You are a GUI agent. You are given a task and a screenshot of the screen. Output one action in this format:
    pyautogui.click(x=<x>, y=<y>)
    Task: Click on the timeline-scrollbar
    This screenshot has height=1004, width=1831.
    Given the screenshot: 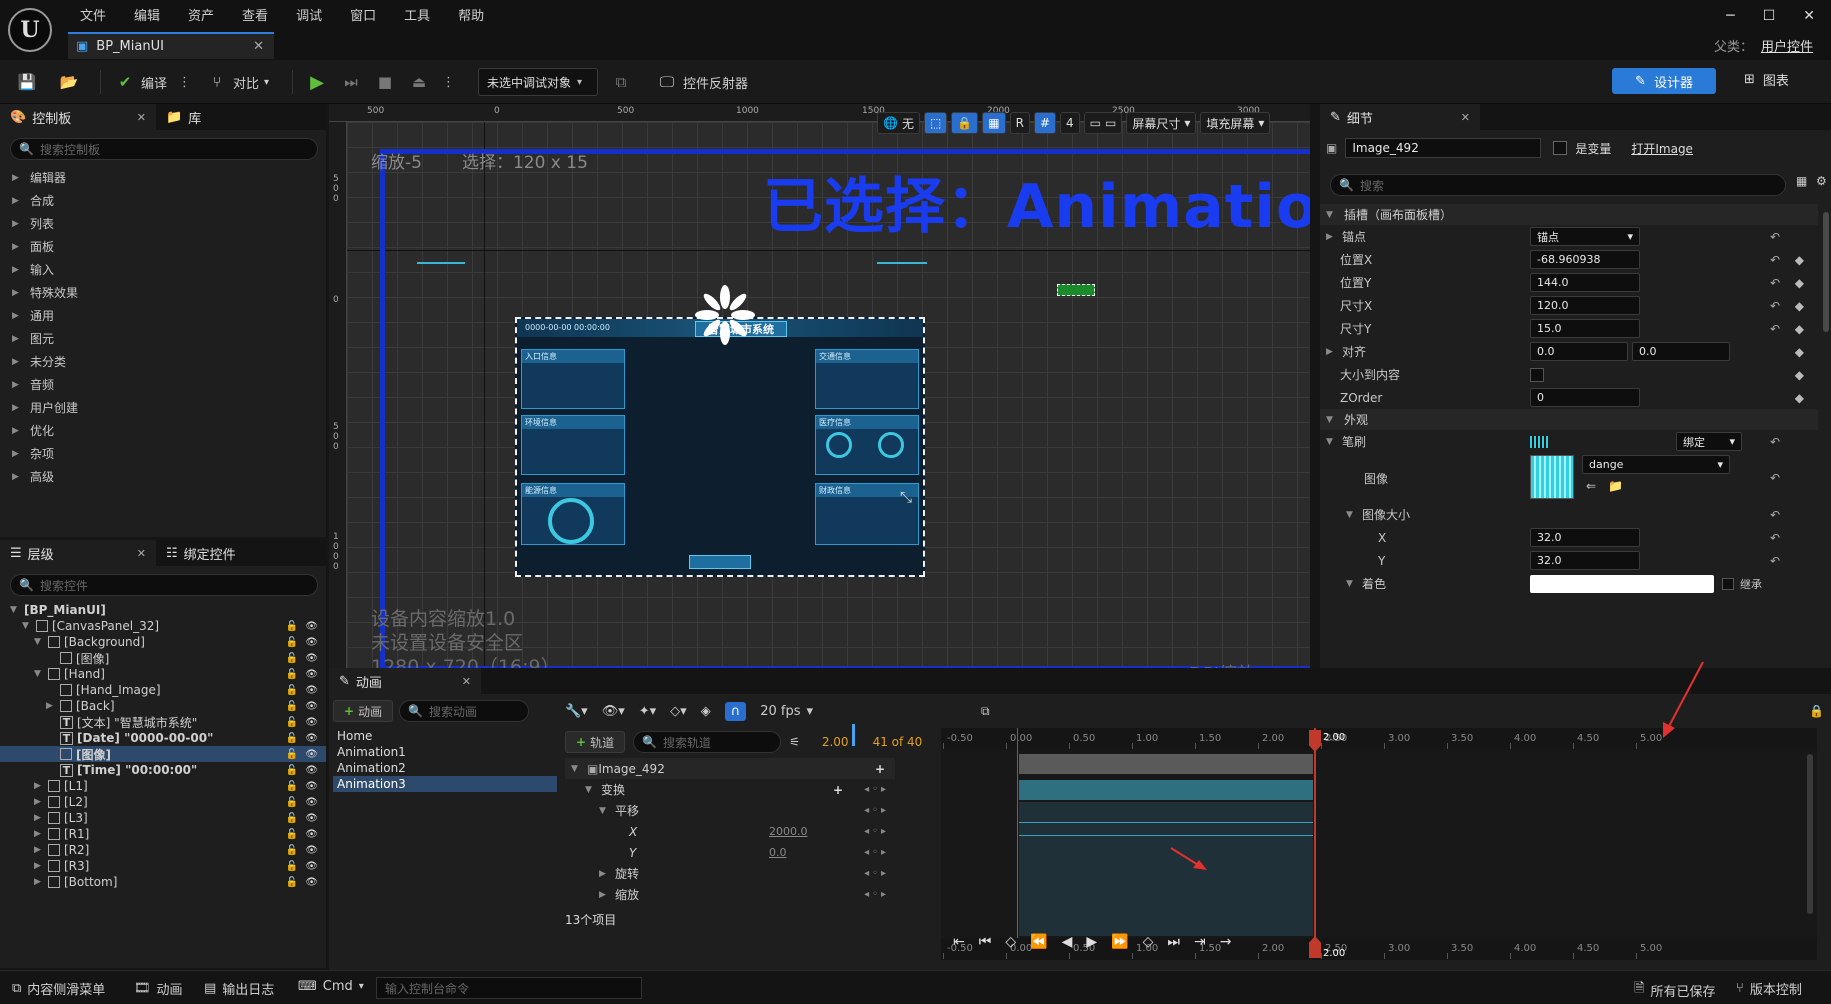 What is the action you would take?
    pyautogui.click(x=1810, y=834)
    